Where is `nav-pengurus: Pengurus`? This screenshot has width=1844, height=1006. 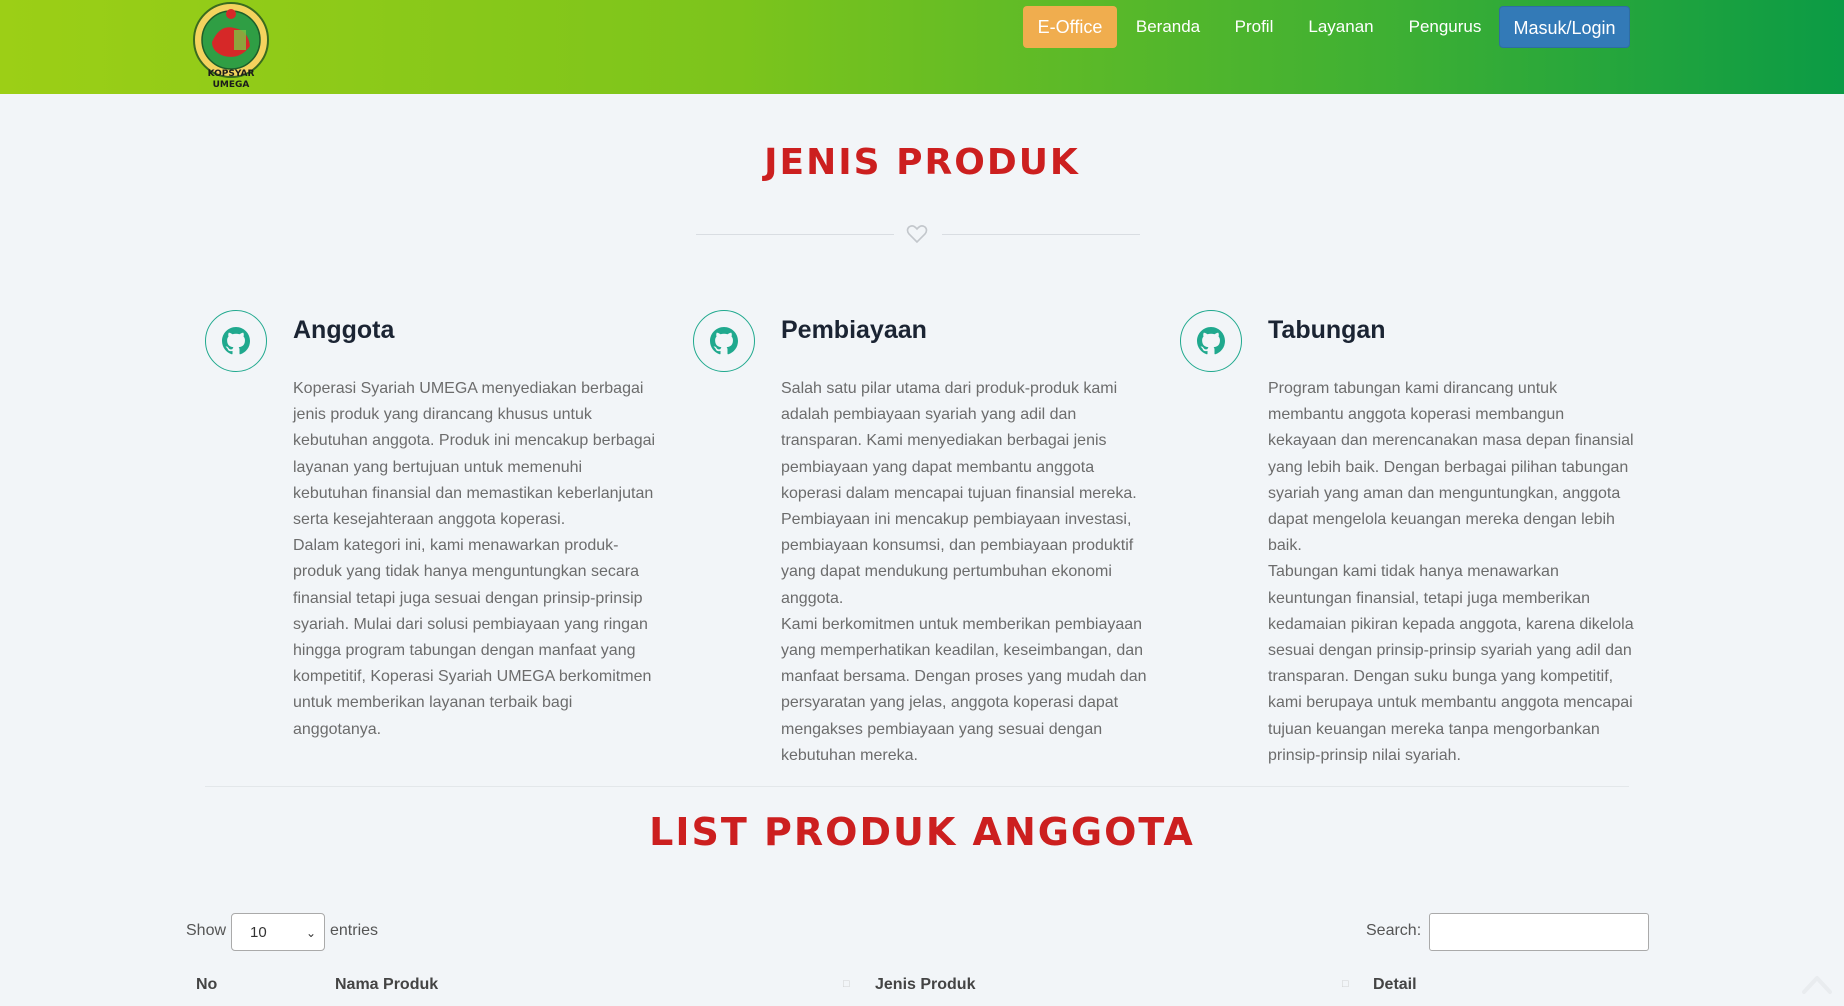 nav-pengurus: Pengurus is located at coordinates (1445, 27).